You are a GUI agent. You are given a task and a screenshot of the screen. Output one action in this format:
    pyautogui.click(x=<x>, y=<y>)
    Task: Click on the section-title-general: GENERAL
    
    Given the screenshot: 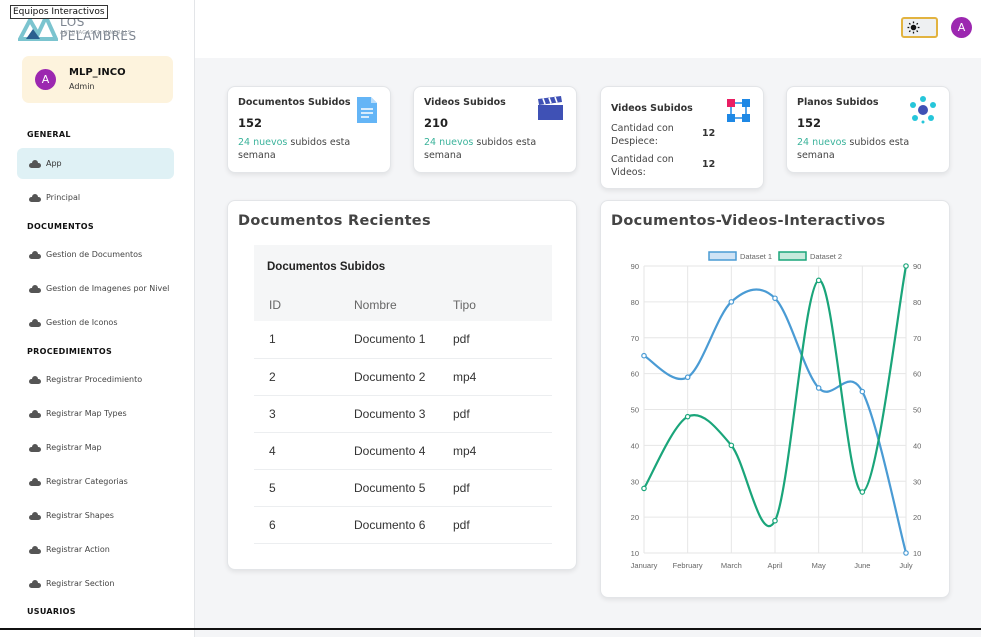 What is the action you would take?
    pyautogui.click(x=49, y=134)
    